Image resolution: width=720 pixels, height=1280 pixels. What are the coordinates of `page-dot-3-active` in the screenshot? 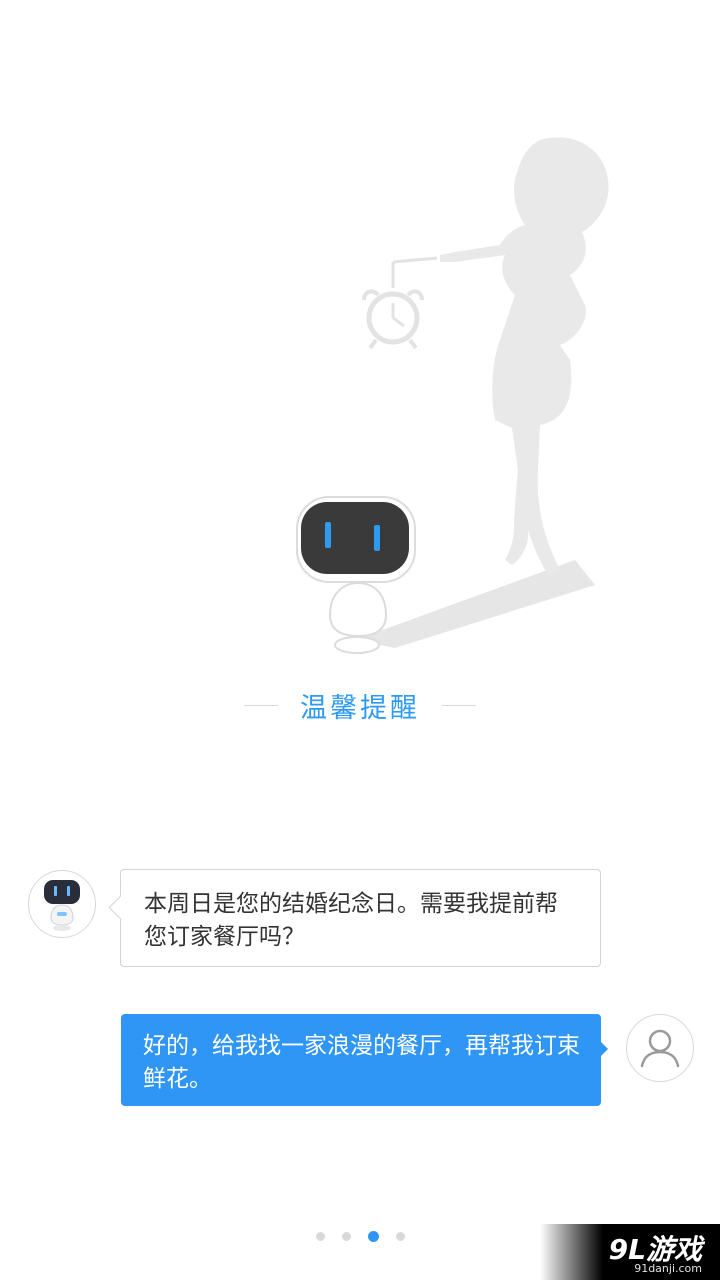 It's located at (373, 1236).